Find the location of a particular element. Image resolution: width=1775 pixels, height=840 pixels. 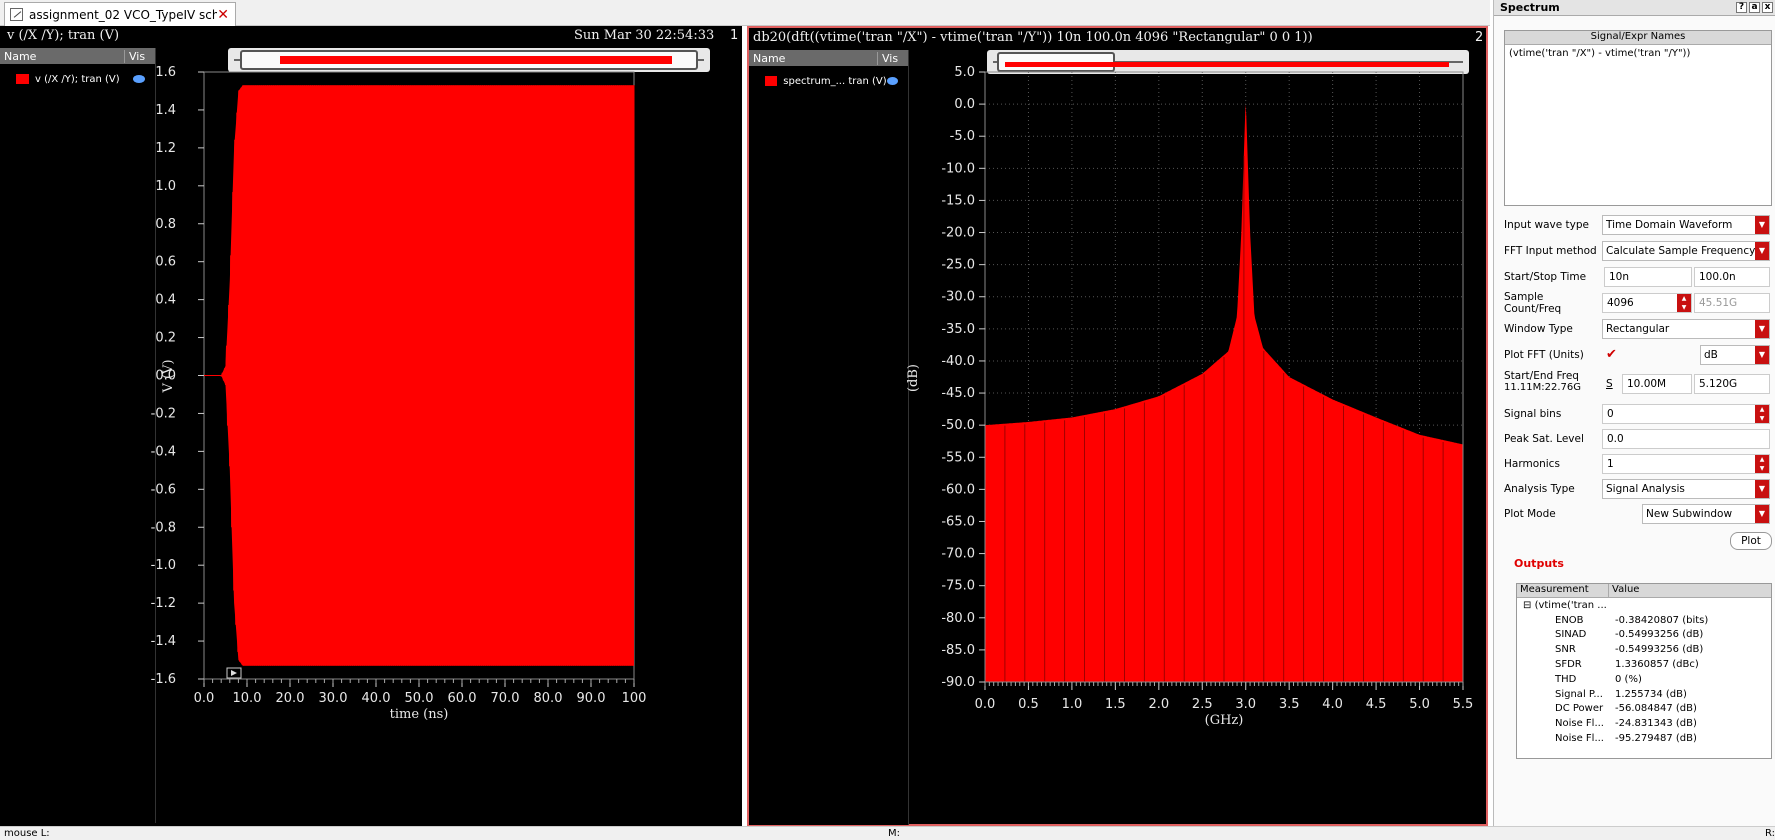

mouse-middle-status: M: is located at coordinates (894, 833).